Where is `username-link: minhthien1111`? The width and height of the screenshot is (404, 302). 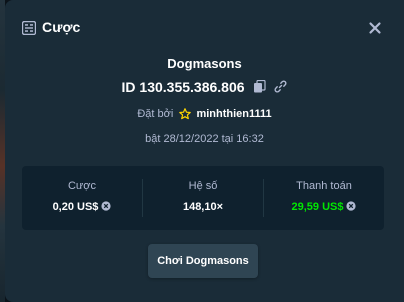 username-link: minhthien1111 is located at coordinates (233, 114).